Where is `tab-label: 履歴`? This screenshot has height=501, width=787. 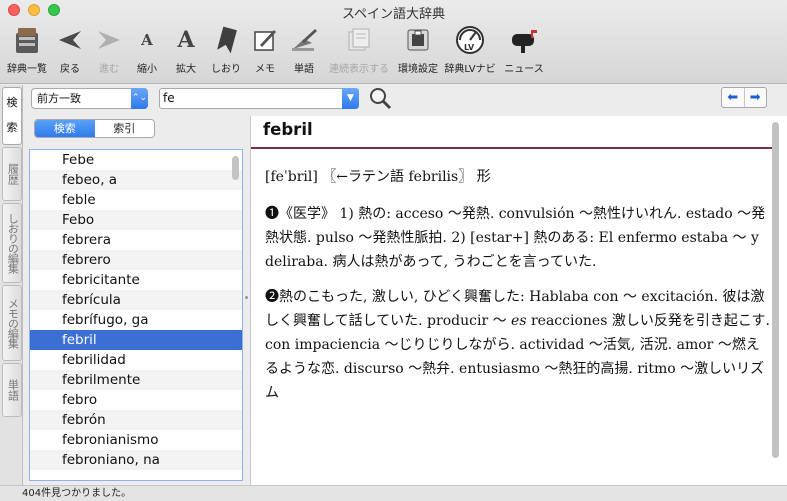
tab-label: 履歴 is located at coordinates (13, 174).